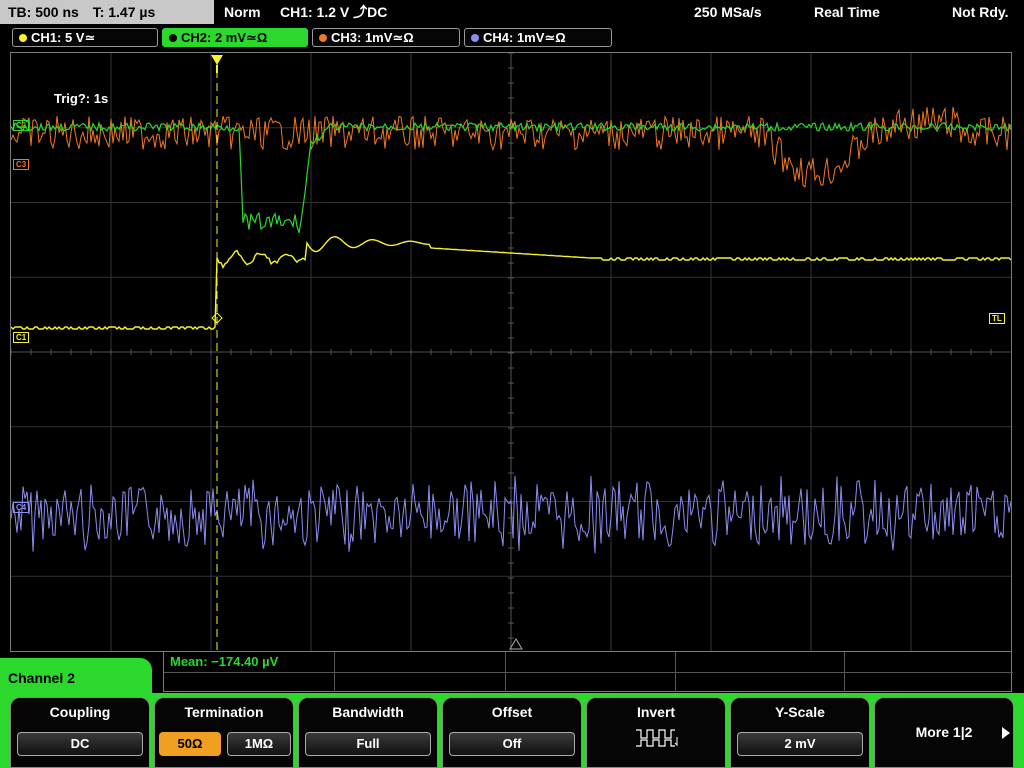 The height and width of the screenshot is (768, 1024). Describe the element at coordinates (242, 12) in the screenshot. I see `trigger-mode: Norm` at that location.